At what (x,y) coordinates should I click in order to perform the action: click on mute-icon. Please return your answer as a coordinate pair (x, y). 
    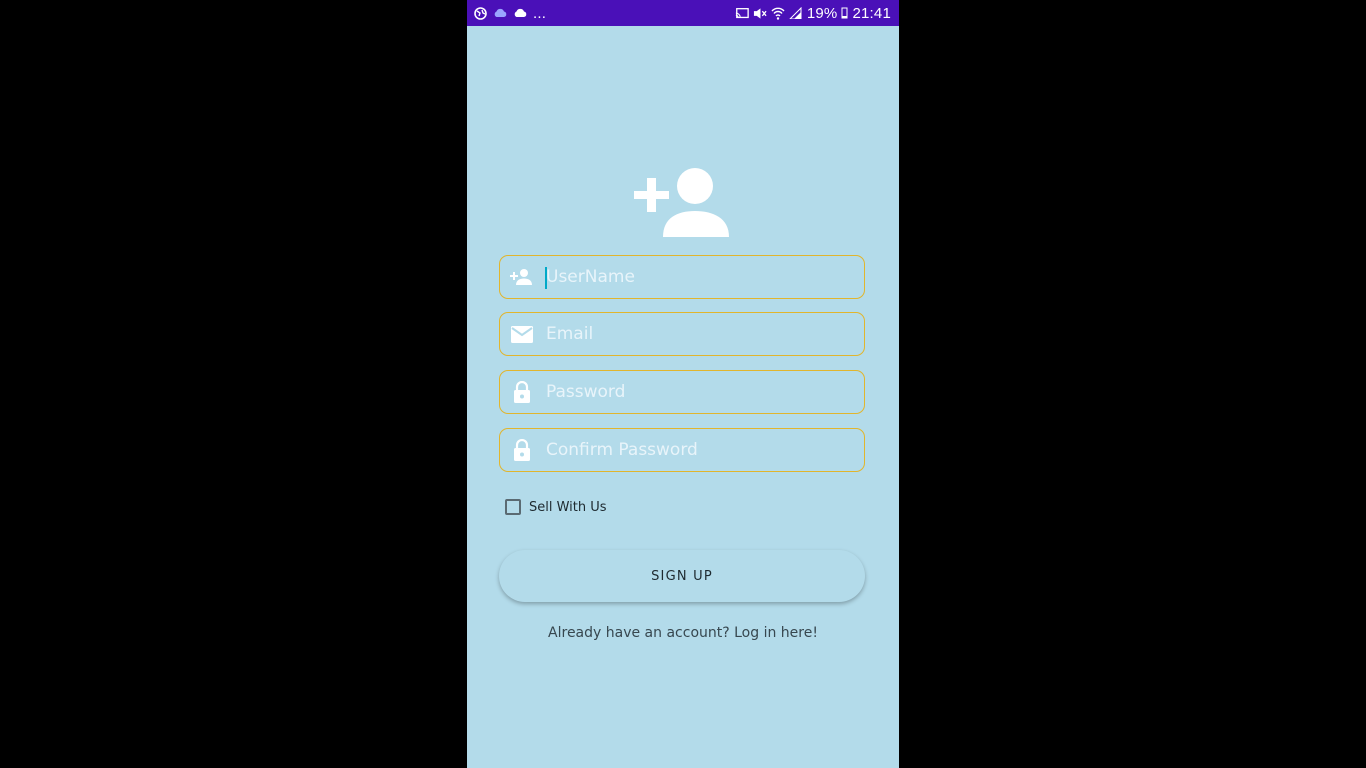
    Looking at the image, I should click on (760, 13).